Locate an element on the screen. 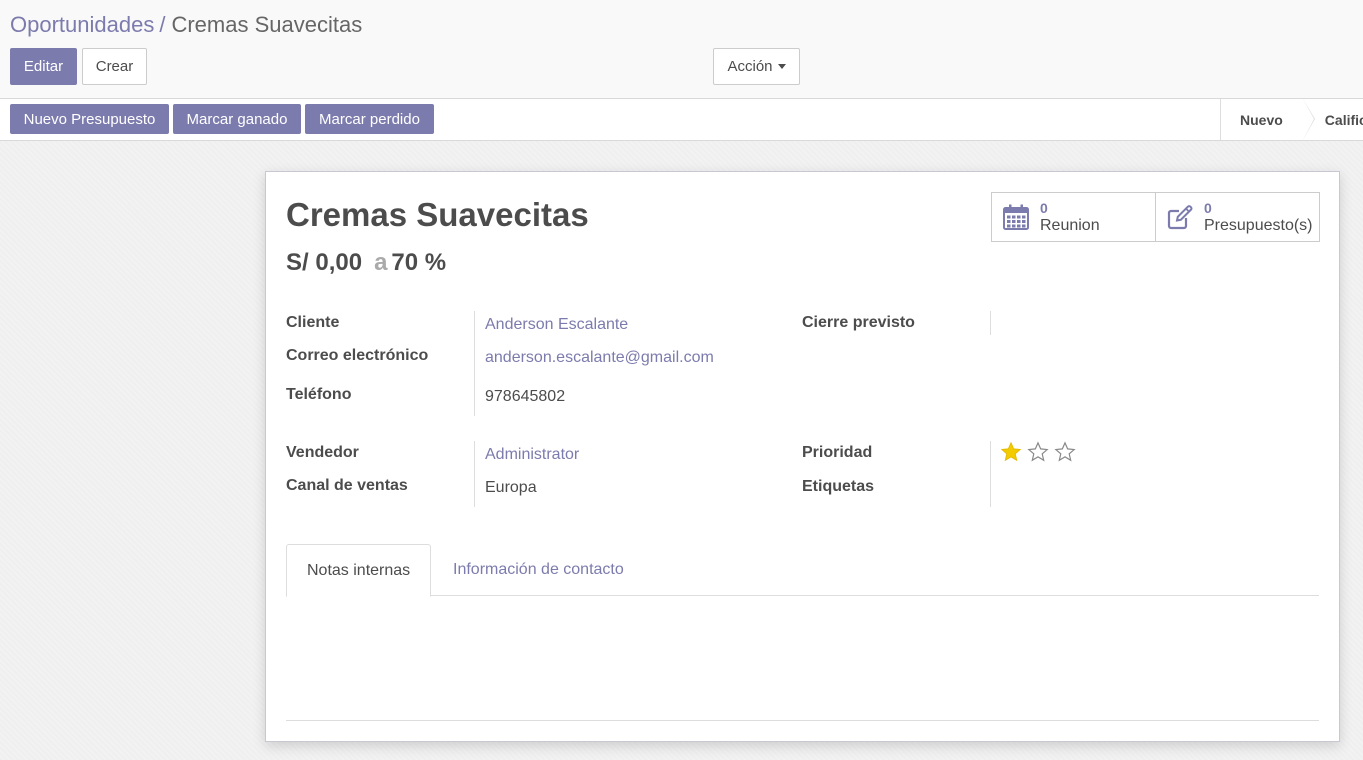 The height and width of the screenshot is (760, 1363). create-button: Crear is located at coordinates (114, 66).